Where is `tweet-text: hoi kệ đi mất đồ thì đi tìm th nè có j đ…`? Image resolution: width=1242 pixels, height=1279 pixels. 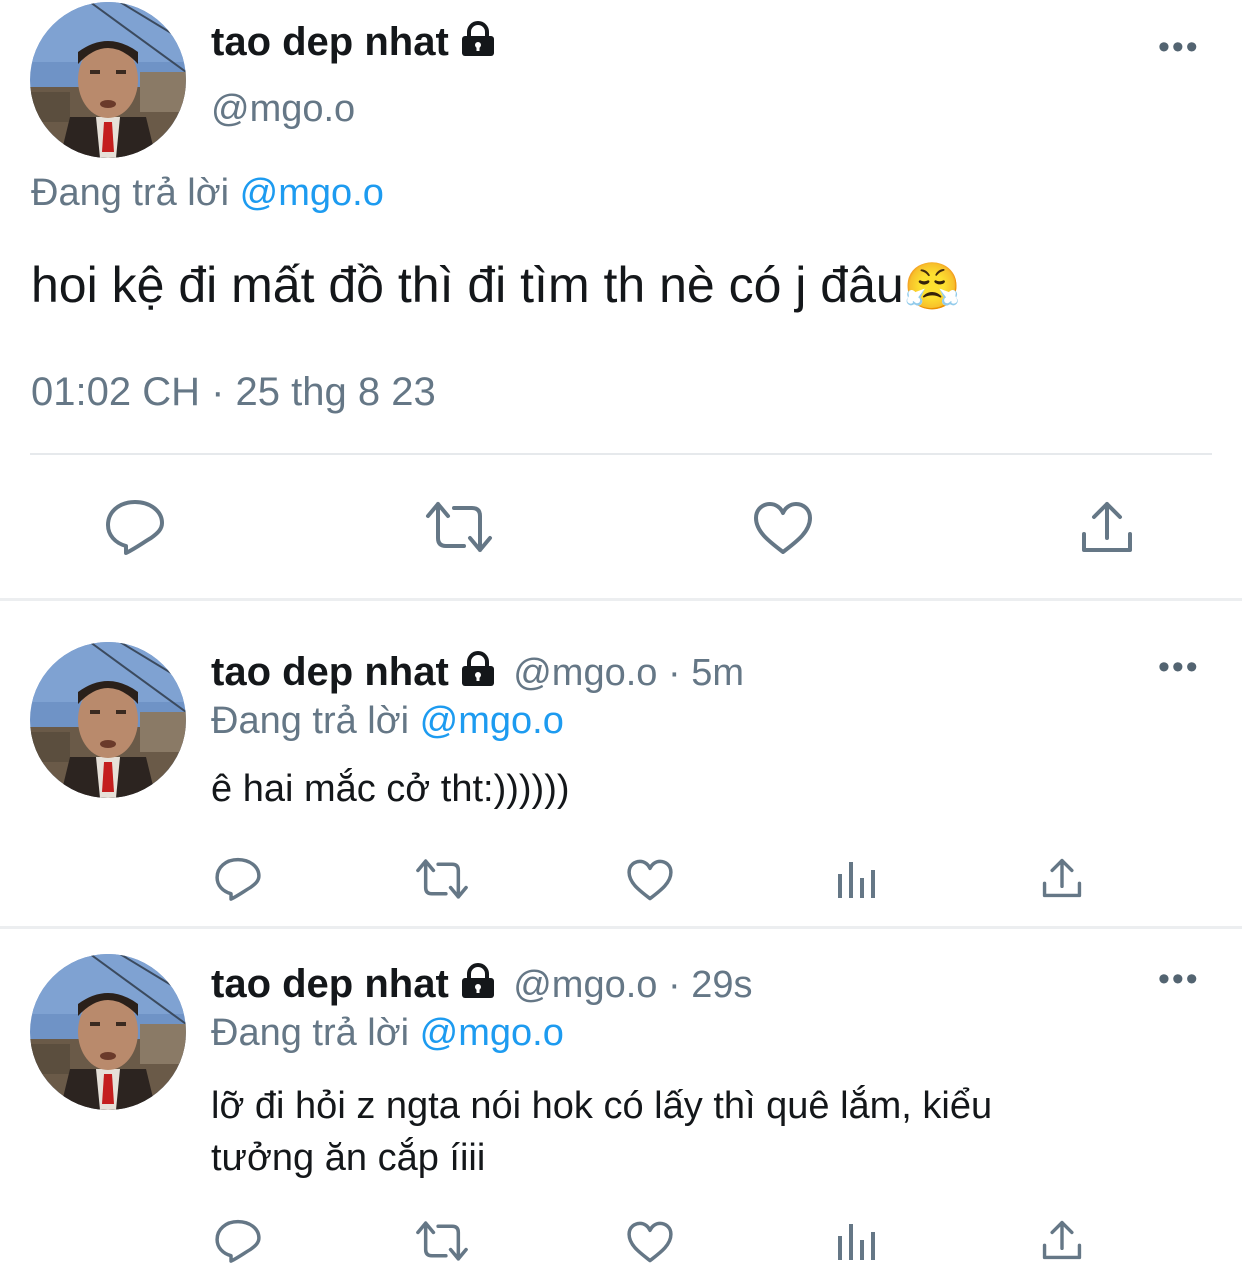
tweet-text: hoi kệ đi mất đồ thì đi tìm th nè có j đ… is located at coordinates (496, 285).